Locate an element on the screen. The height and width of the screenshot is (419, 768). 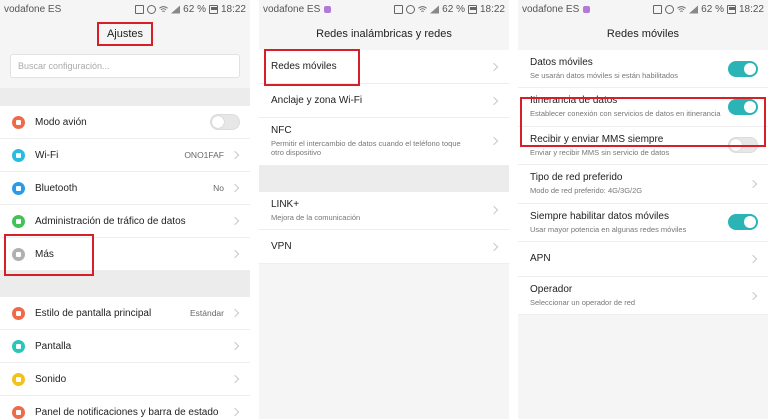
setting-row-administracion-de-trafico-de-datos: Administración de tráfico de datos is located at coordinates (125, 221).